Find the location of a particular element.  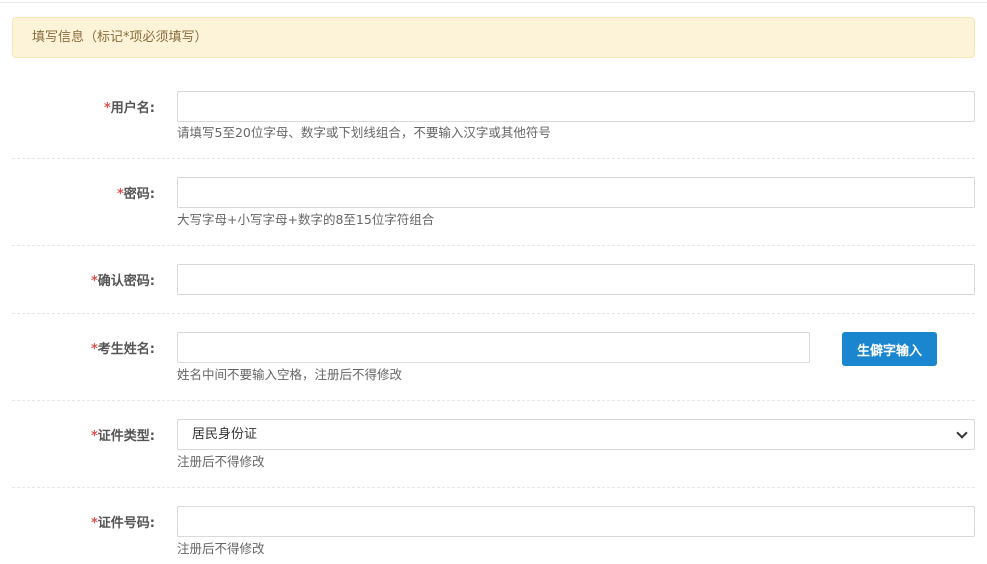

username-label: *用户名: is located at coordinates (129, 108).